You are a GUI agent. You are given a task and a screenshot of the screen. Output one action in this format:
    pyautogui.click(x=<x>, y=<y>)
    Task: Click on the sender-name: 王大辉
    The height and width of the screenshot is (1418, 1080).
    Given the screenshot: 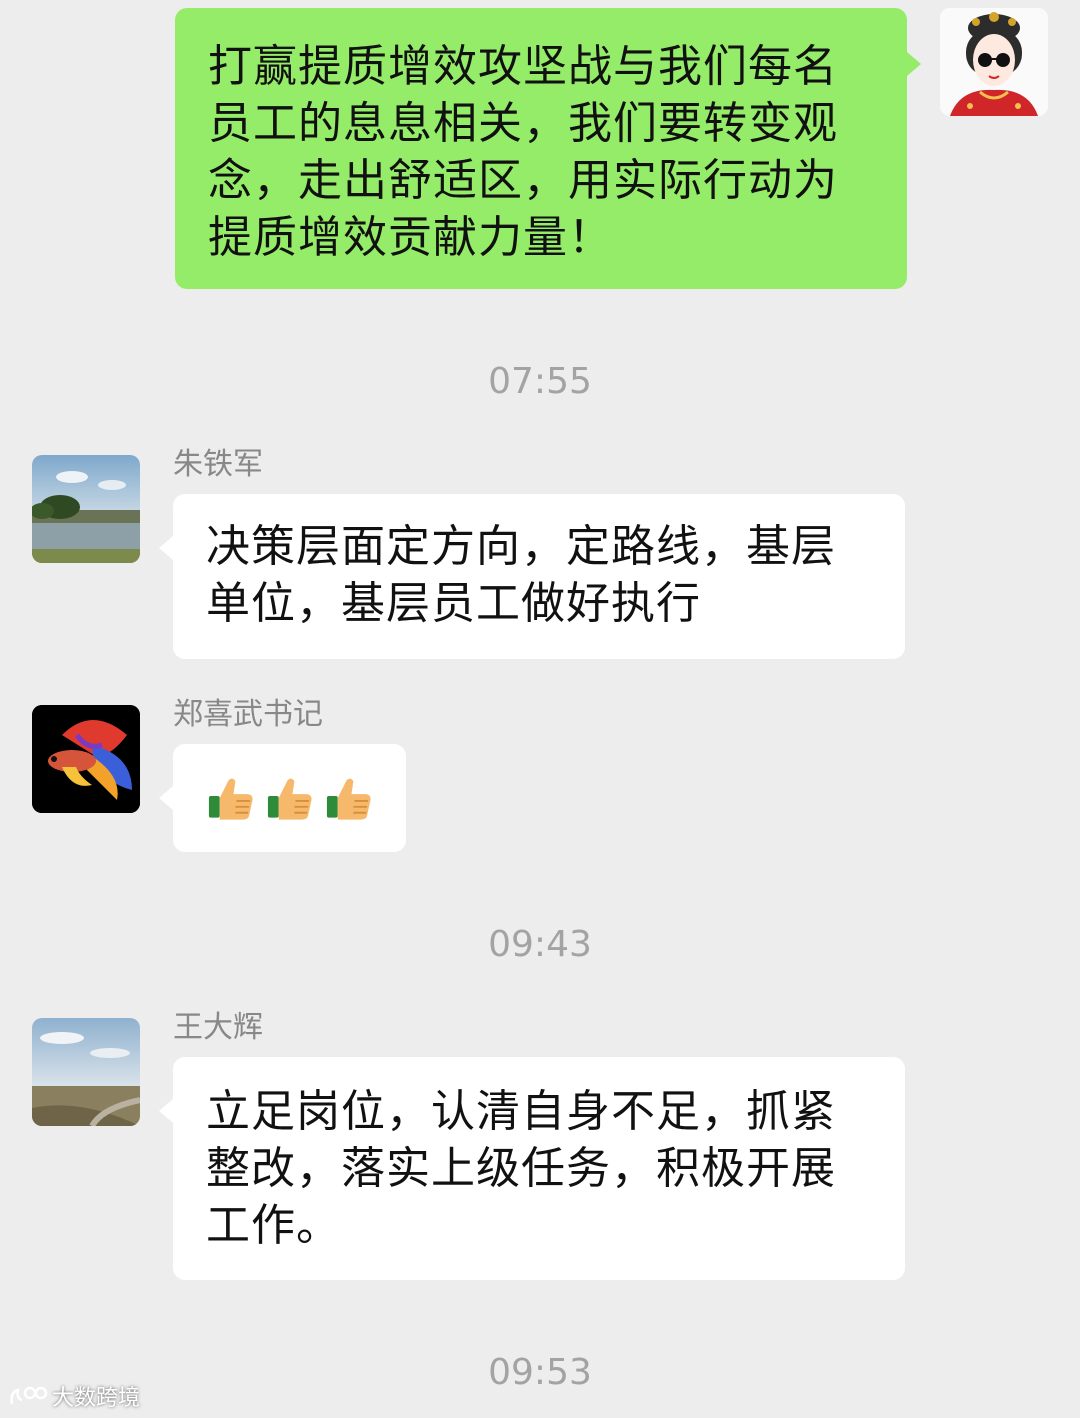 What is the action you would take?
    pyautogui.click(x=218, y=1027)
    